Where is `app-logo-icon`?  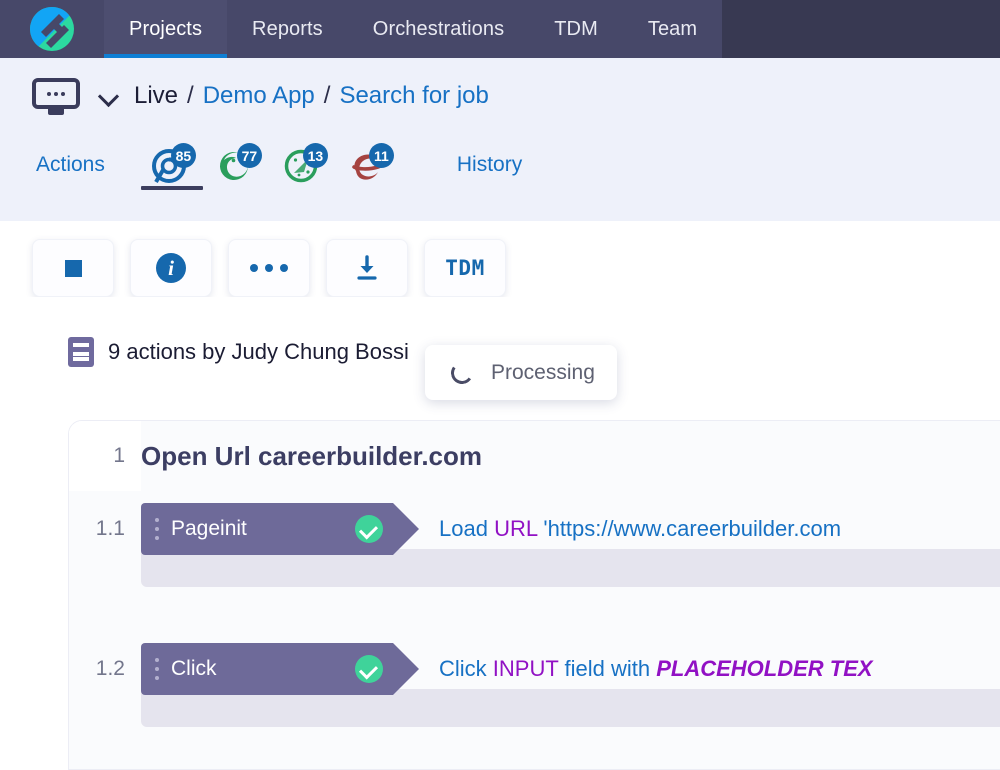 app-logo-icon is located at coordinates (52, 29).